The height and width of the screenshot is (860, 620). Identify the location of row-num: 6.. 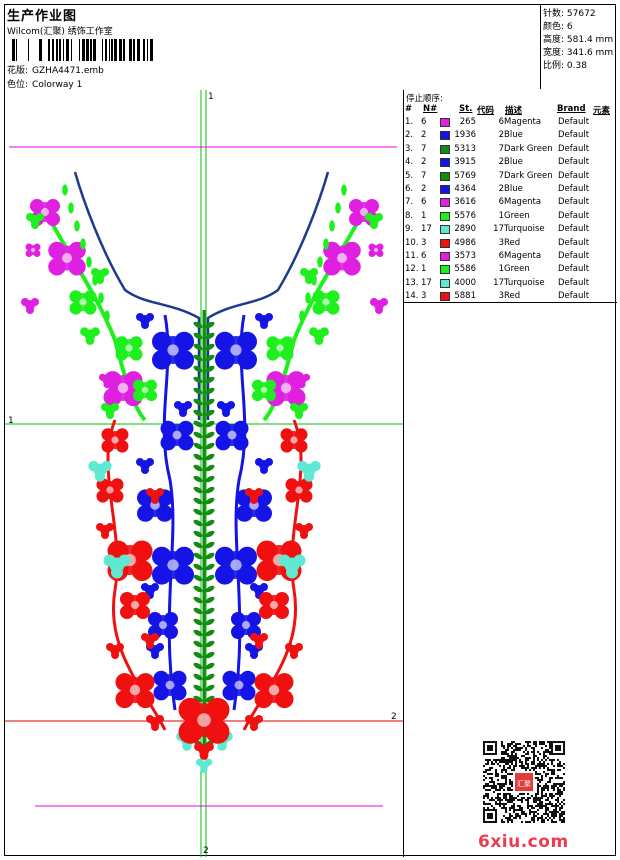
(409, 189).